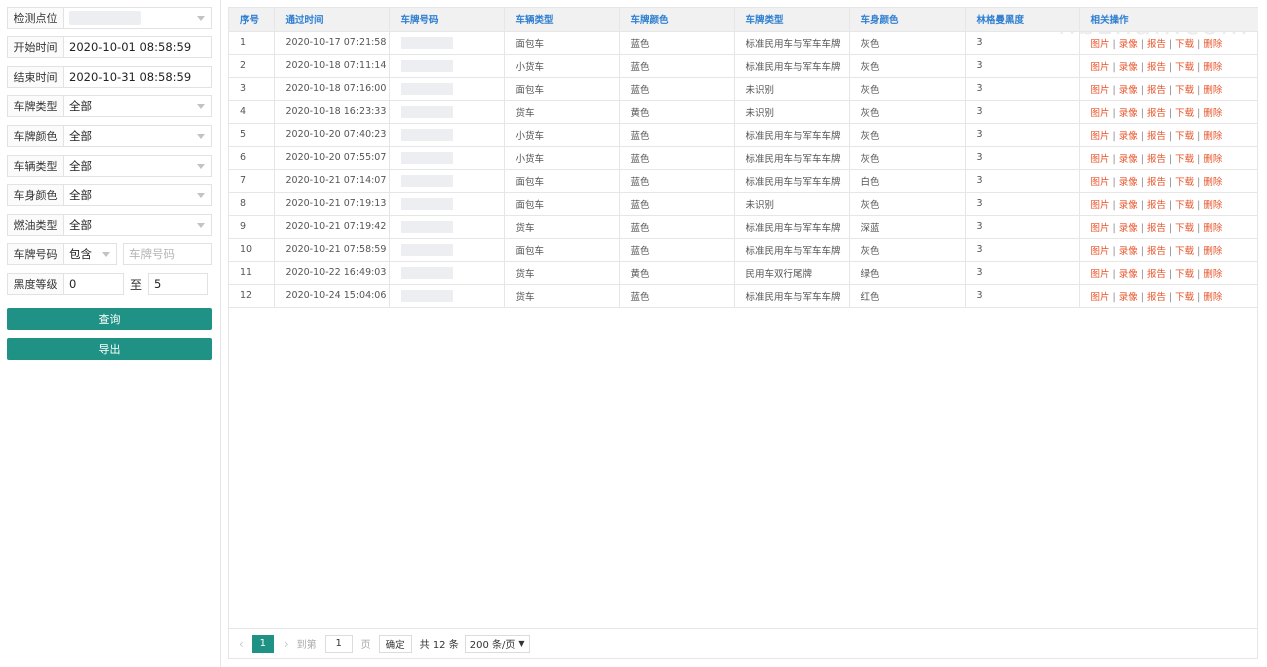 The image size is (1267, 667). What do you see at coordinates (562, 20) in the screenshot?
I see `column-header: 车辆类型` at bounding box center [562, 20].